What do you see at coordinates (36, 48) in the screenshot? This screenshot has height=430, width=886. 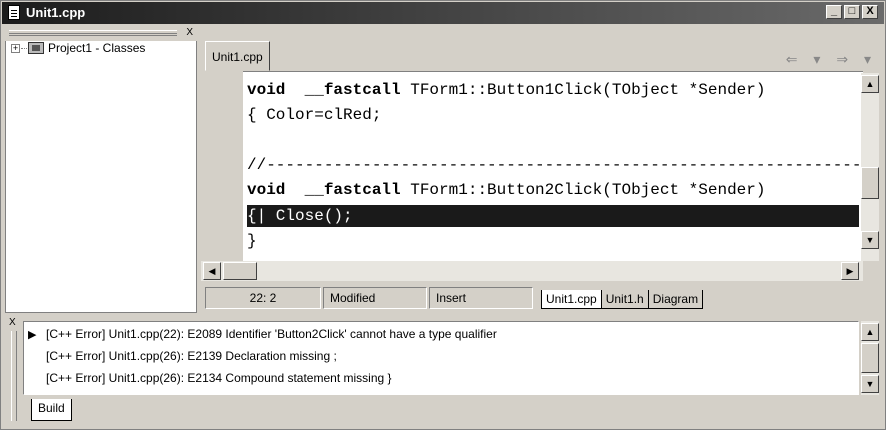 I see `project-icon` at bounding box center [36, 48].